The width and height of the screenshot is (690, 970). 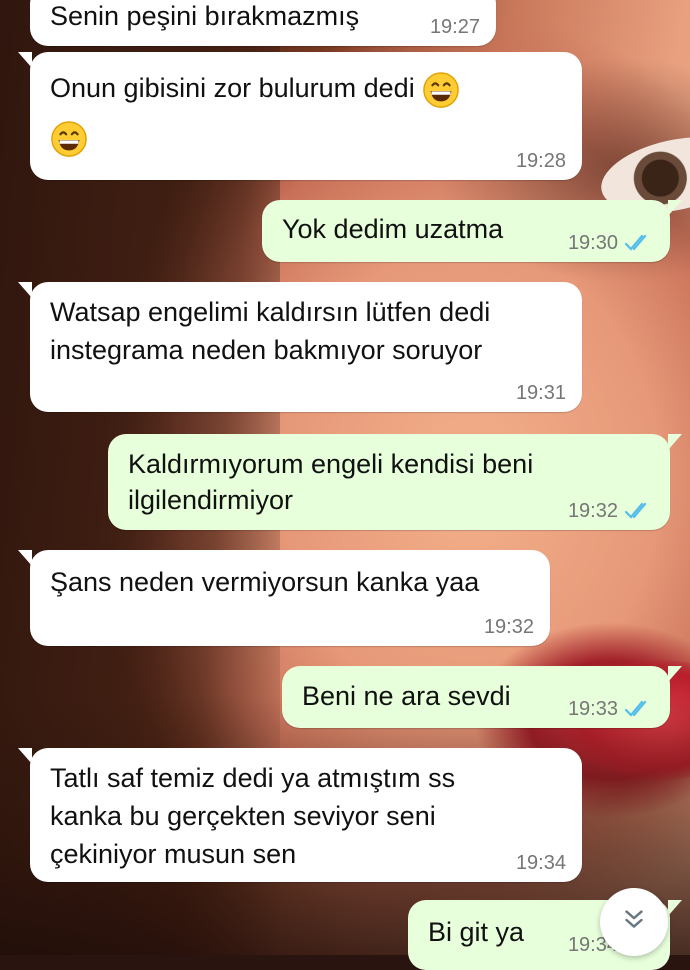 What do you see at coordinates (266, 350) in the screenshot?
I see `message-text-line: instegrama neden bakmıyor soruyor` at bounding box center [266, 350].